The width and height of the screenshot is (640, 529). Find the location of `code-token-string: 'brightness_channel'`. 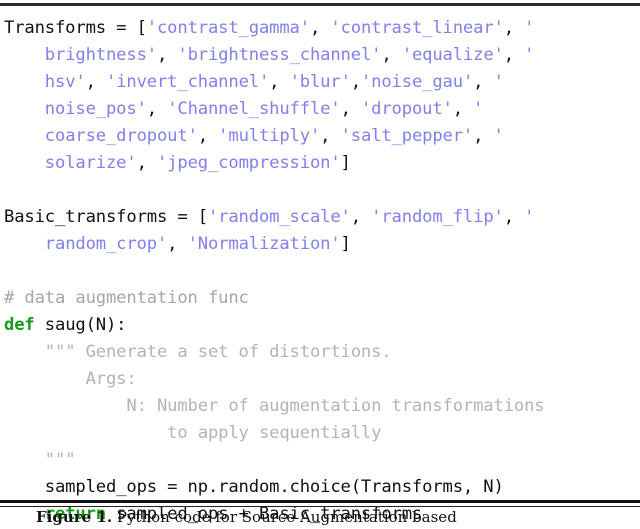

code-token-string: 'brightness_channel' is located at coordinates (279, 55).